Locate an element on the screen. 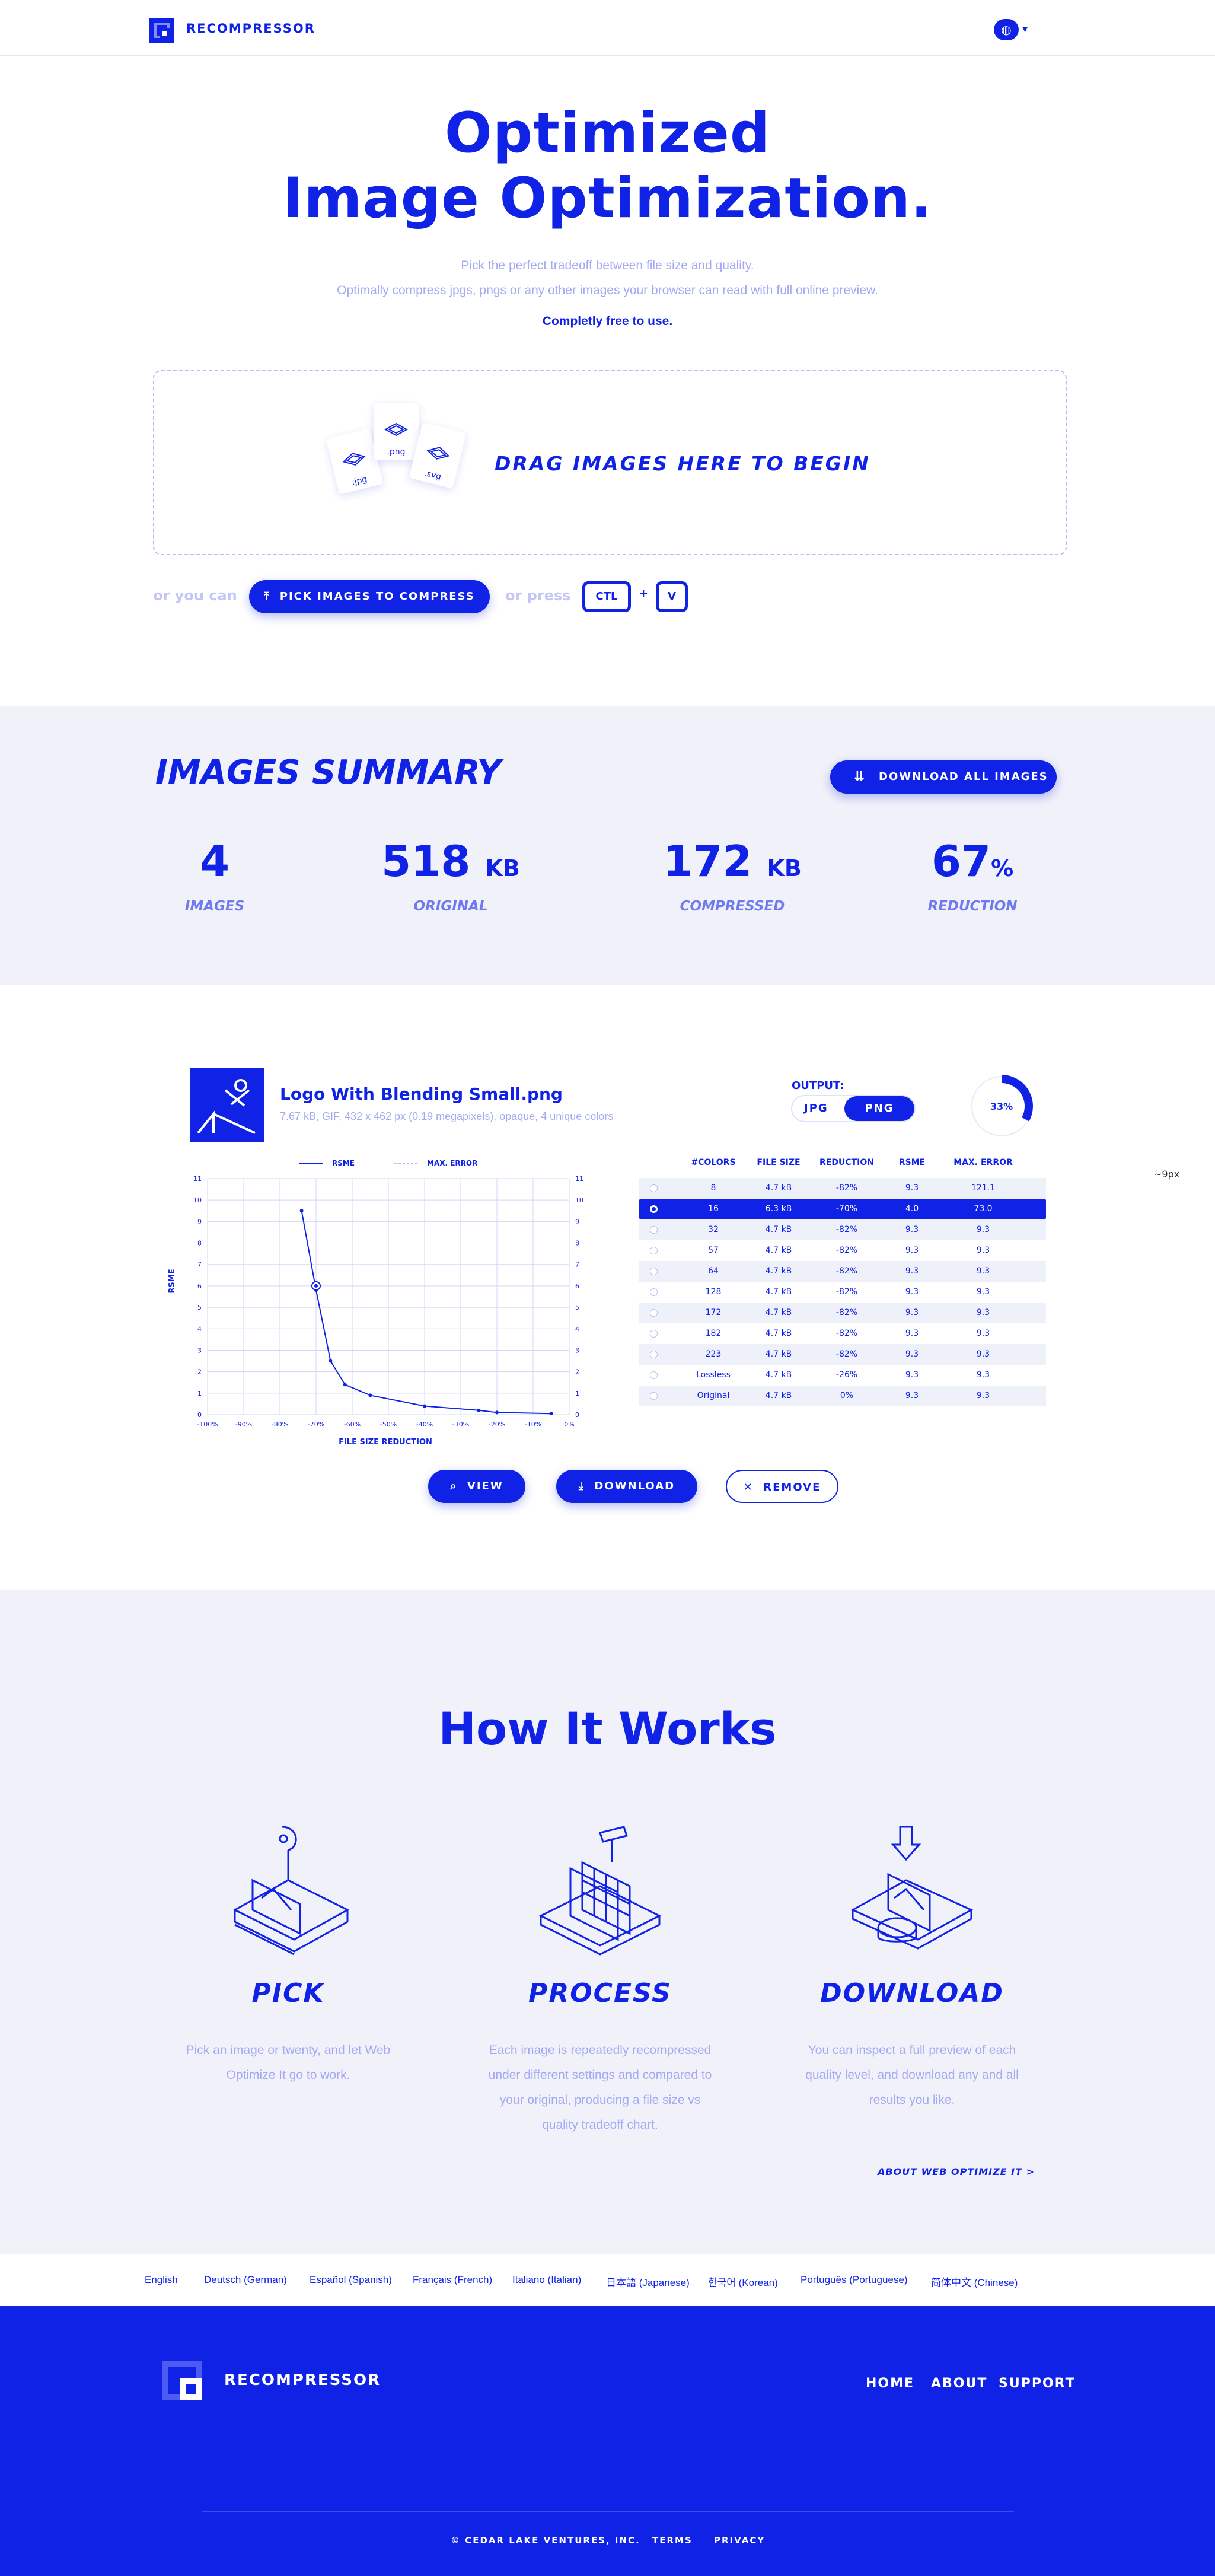  table-row: 57 4.7 kB -82% 9.3 9.3 is located at coordinates (843, 1250).